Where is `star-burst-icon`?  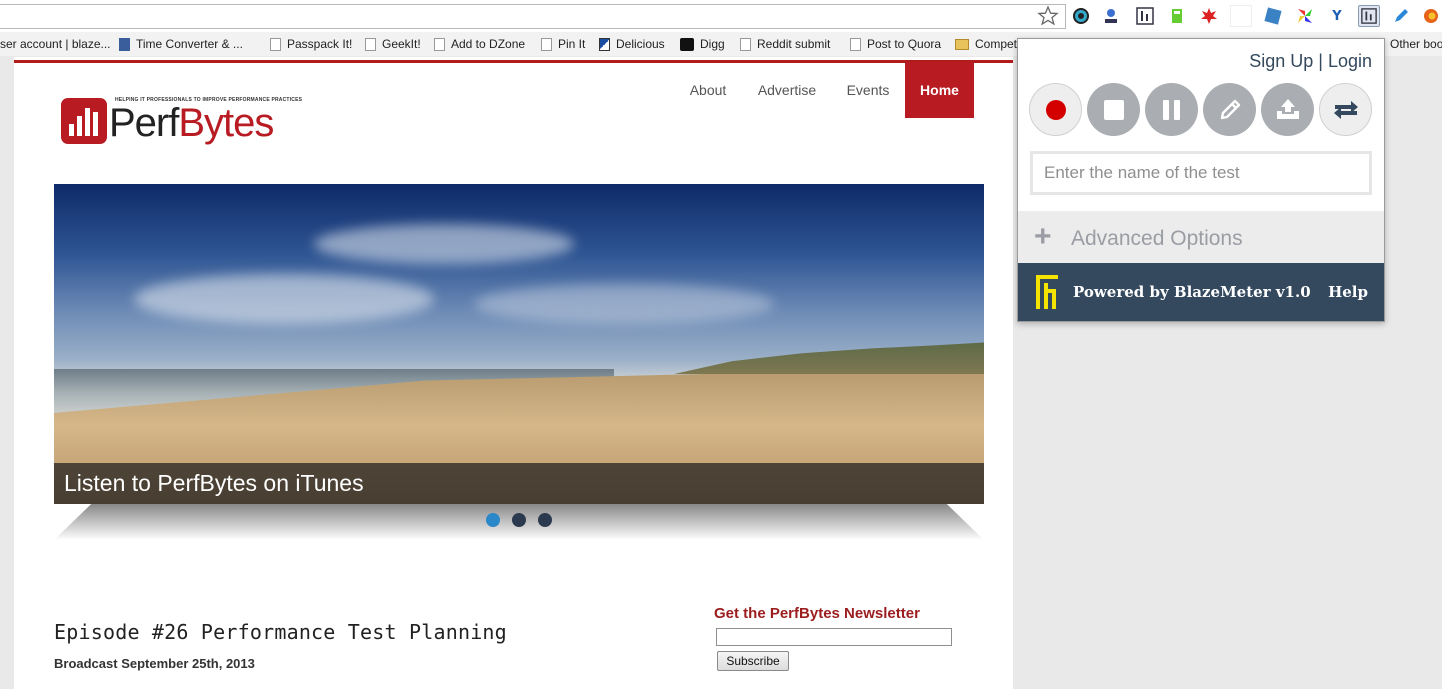
star-burst-icon is located at coordinates (1209, 16).